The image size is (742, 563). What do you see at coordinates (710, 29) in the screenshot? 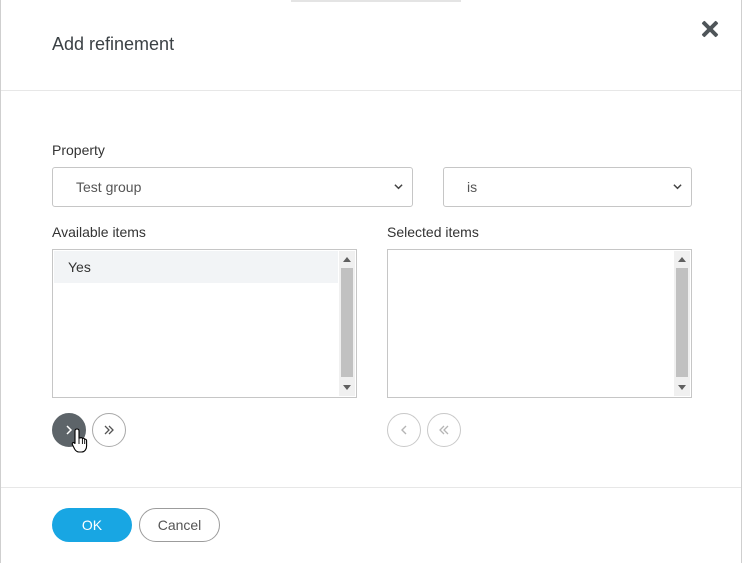
I see `close-icon` at bounding box center [710, 29].